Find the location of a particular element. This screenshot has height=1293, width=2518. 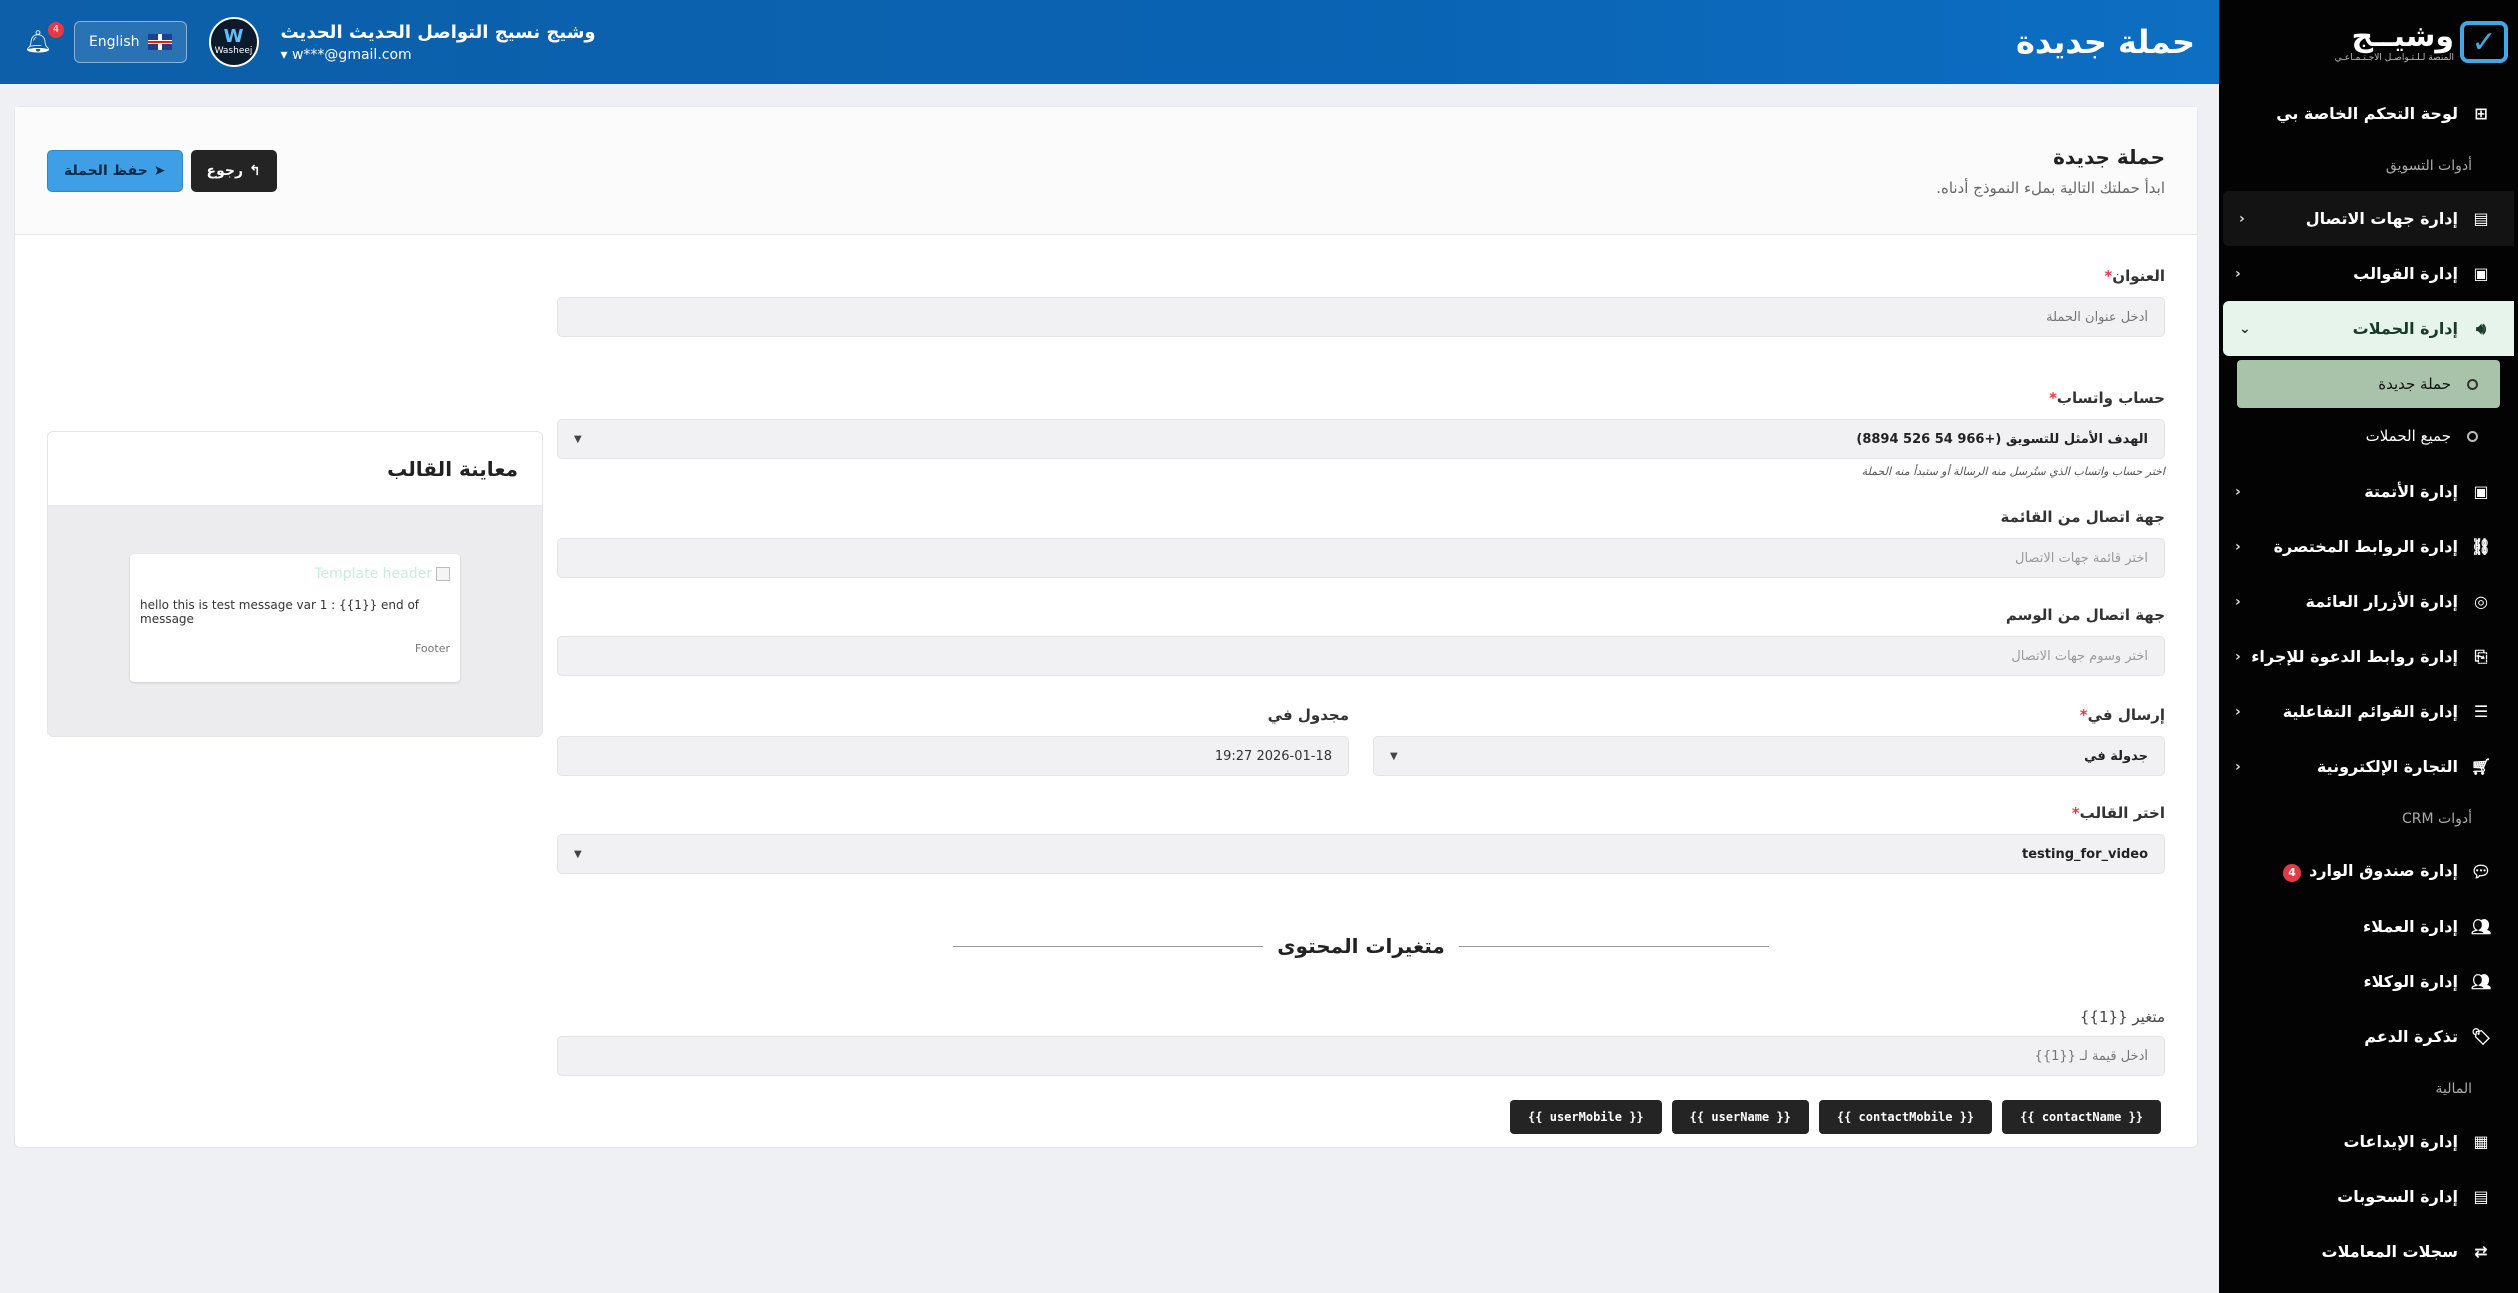

tag-user-name: {{ userName }} is located at coordinates (1740, 1117).